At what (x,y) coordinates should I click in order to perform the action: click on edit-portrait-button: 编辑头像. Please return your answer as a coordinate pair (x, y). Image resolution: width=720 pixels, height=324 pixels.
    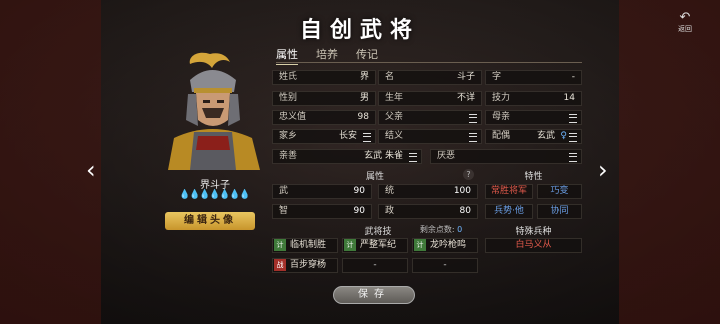
    Looking at the image, I should click on (210, 221).